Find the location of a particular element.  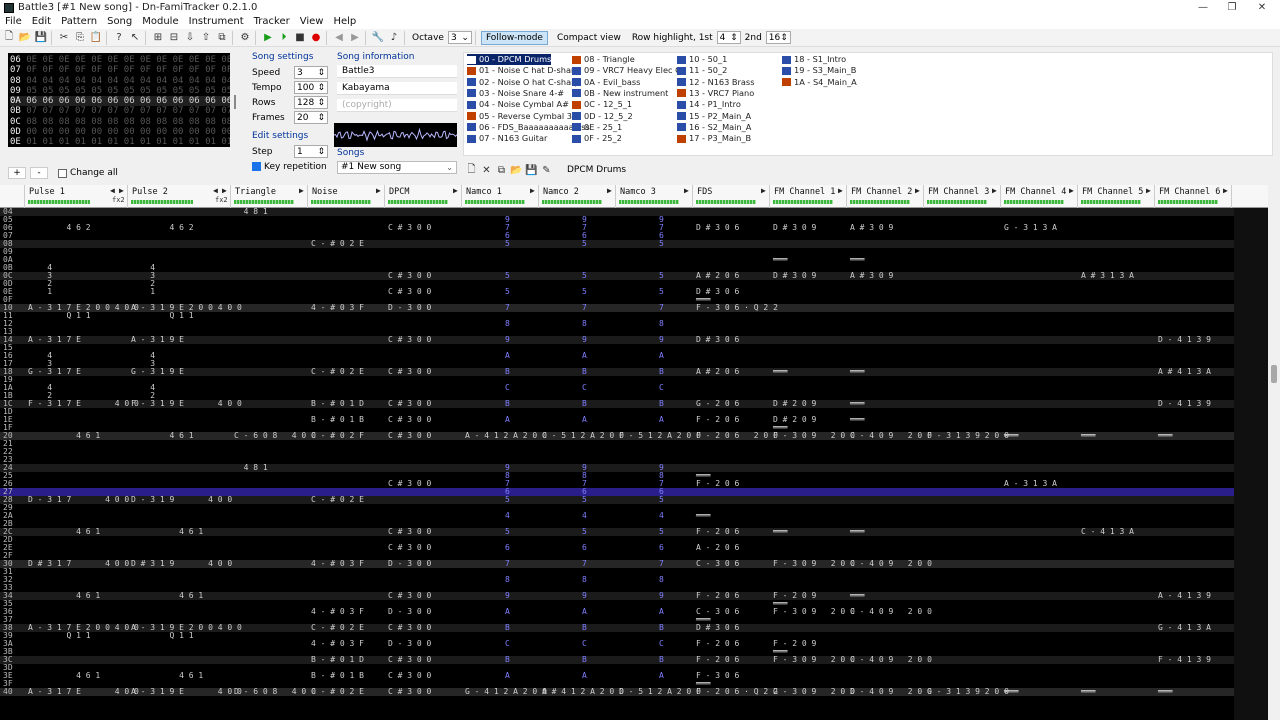

menu-view: View is located at coordinates (312, 22).